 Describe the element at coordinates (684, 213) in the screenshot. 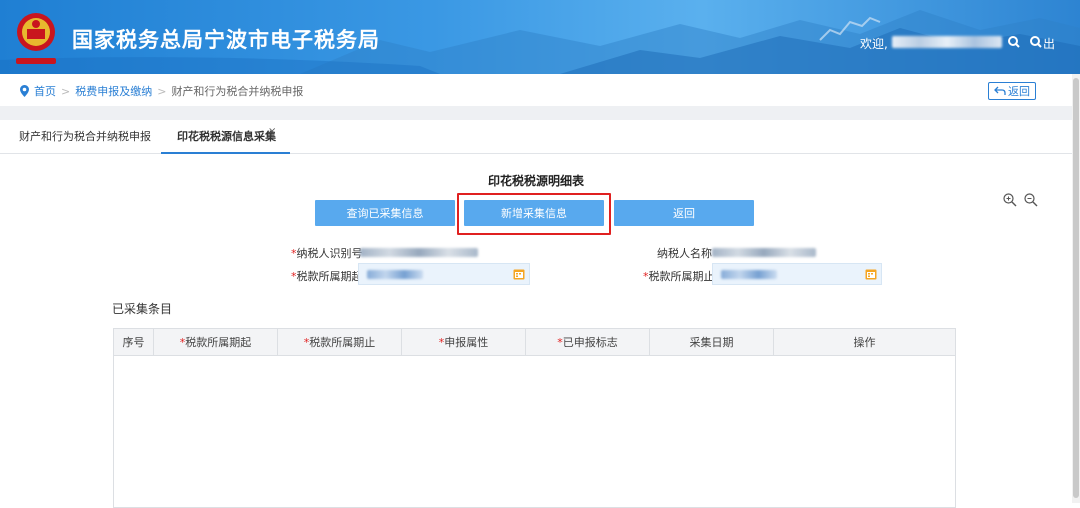

I see `return-button: 返回` at that location.